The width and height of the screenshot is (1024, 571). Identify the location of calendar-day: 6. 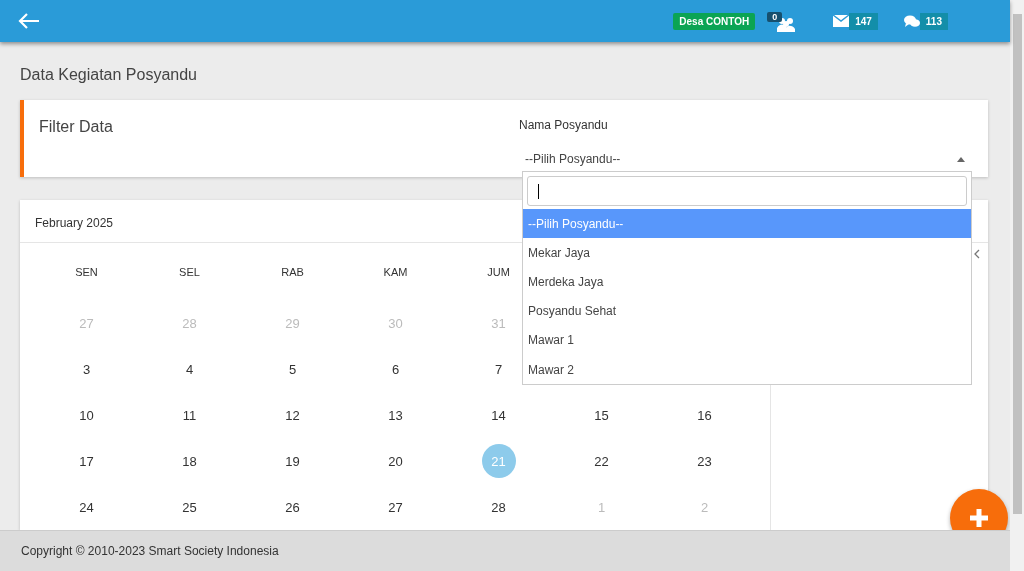
(395, 369).